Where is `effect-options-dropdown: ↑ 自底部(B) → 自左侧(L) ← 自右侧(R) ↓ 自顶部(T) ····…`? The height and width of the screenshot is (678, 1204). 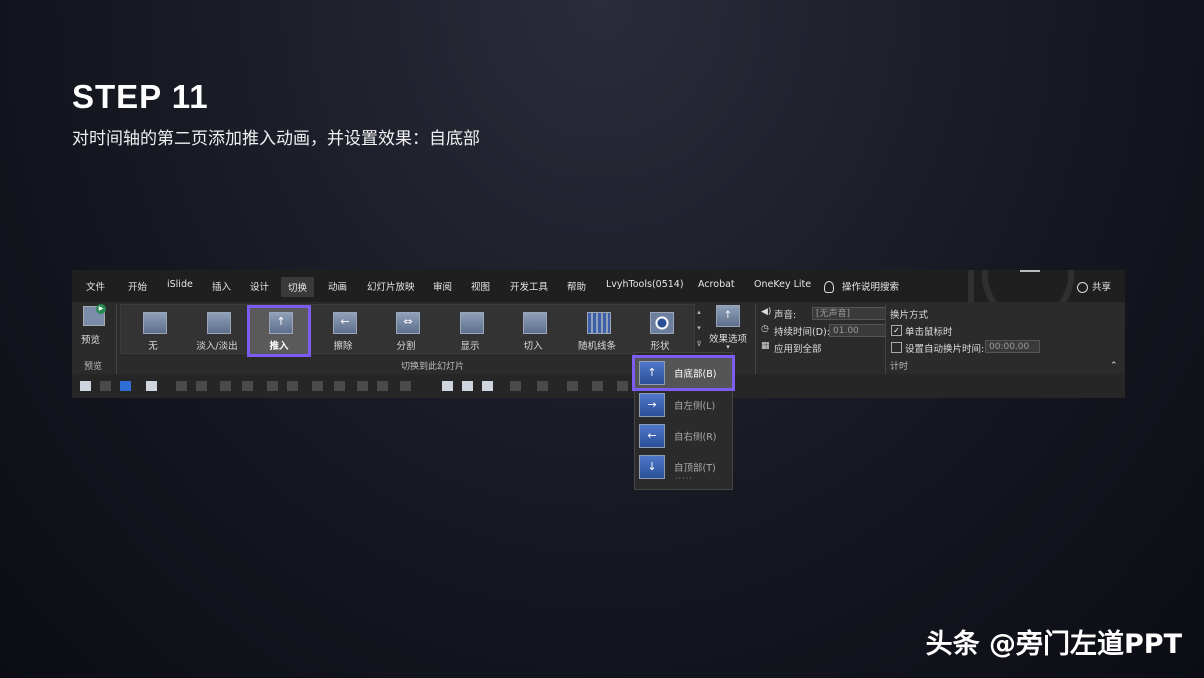
effect-options-dropdown: ↑ 自底部(B) → 自左侧(L) ← 自右侧(R) ↓ 自顶部(T) ····… is located at coordinates (683, 421).